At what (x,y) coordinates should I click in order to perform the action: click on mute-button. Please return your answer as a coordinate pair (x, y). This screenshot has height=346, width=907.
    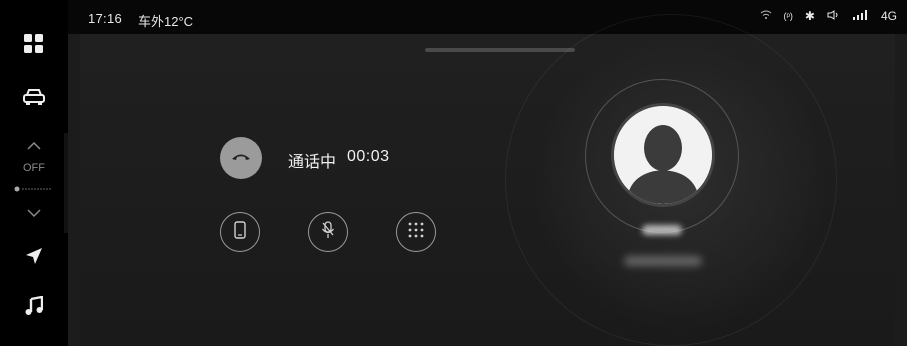
    Looking at the image, I should click on (328, 232).